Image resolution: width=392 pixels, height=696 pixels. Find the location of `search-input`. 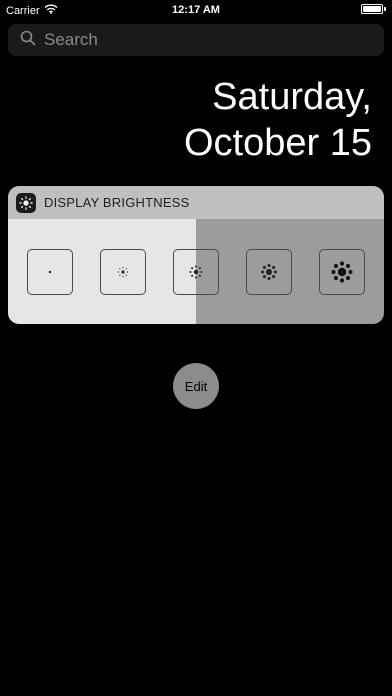

search-input is located at coordinates (204, 40).